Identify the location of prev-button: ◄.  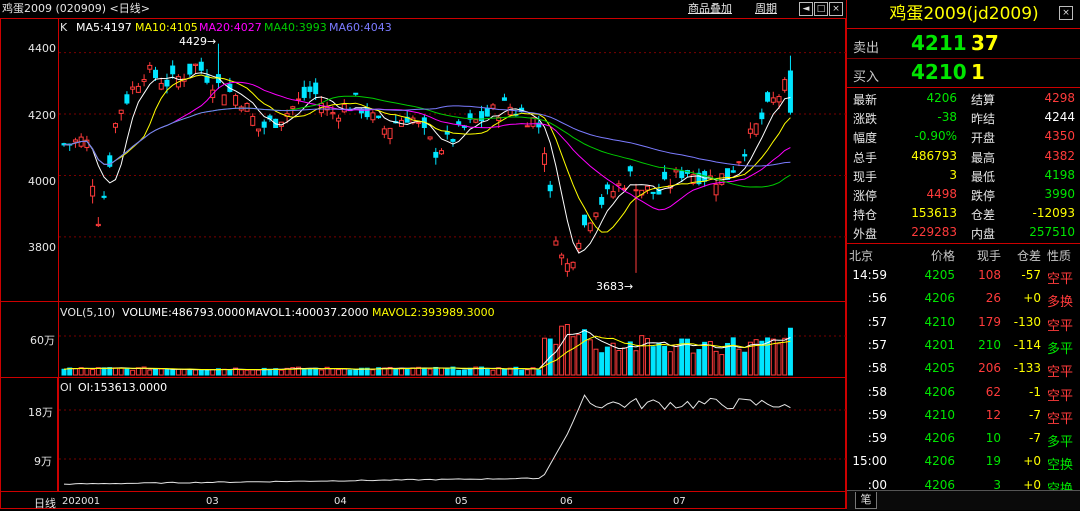
(806, 9).